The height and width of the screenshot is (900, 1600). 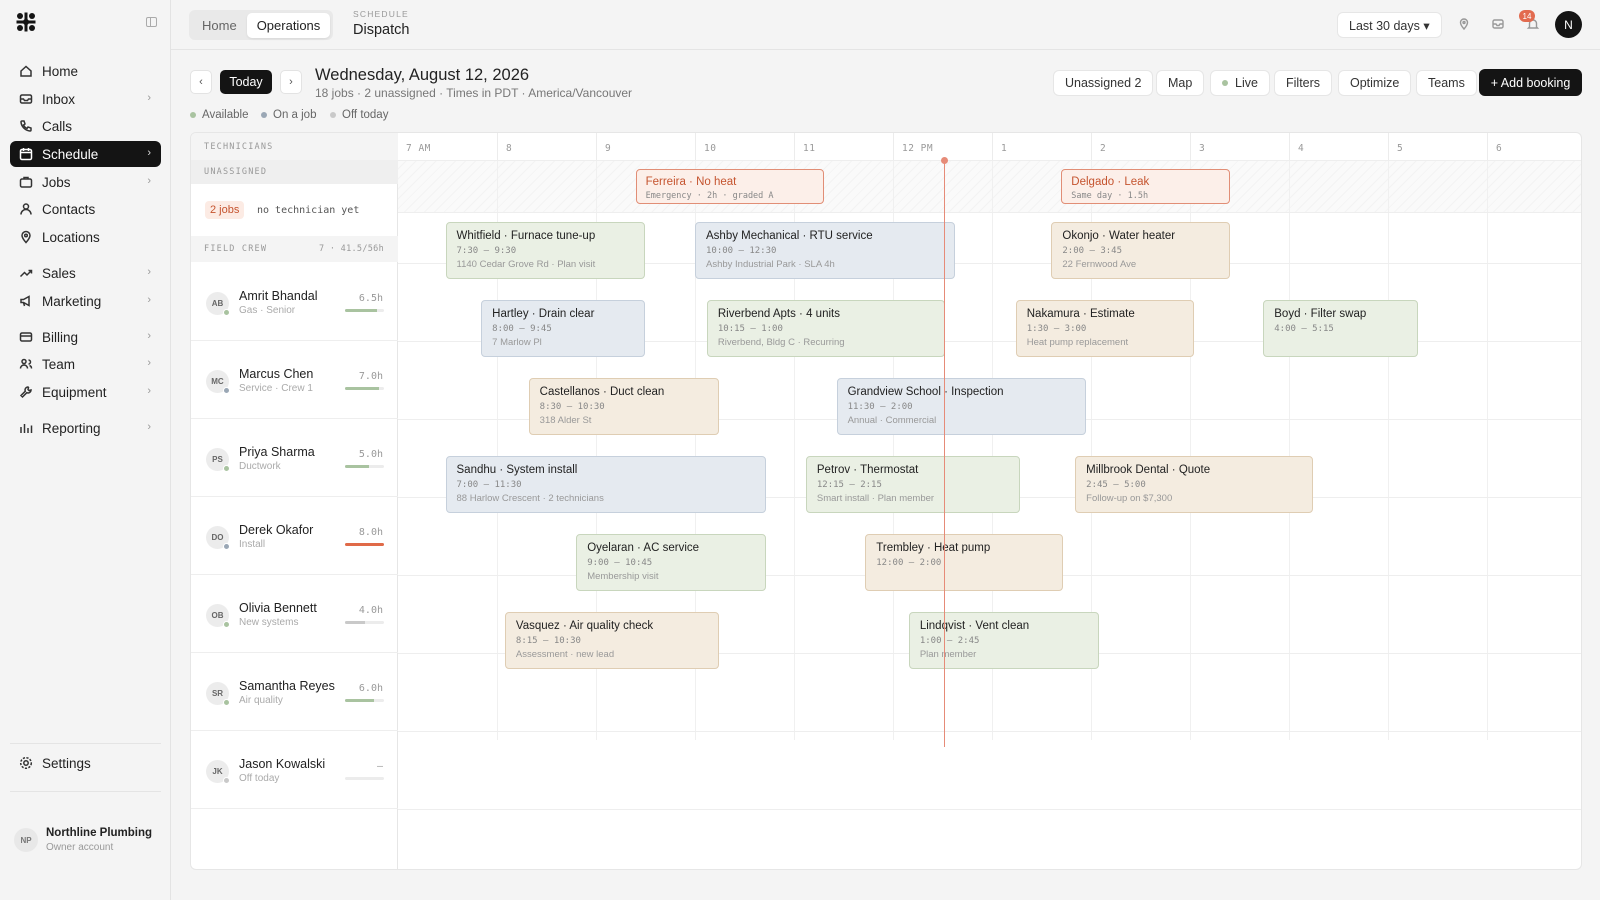 What do you see at coordinates (1464, 24) in the screenshot?
I see `location-pin-icon` at bounding box center [1464, 24].